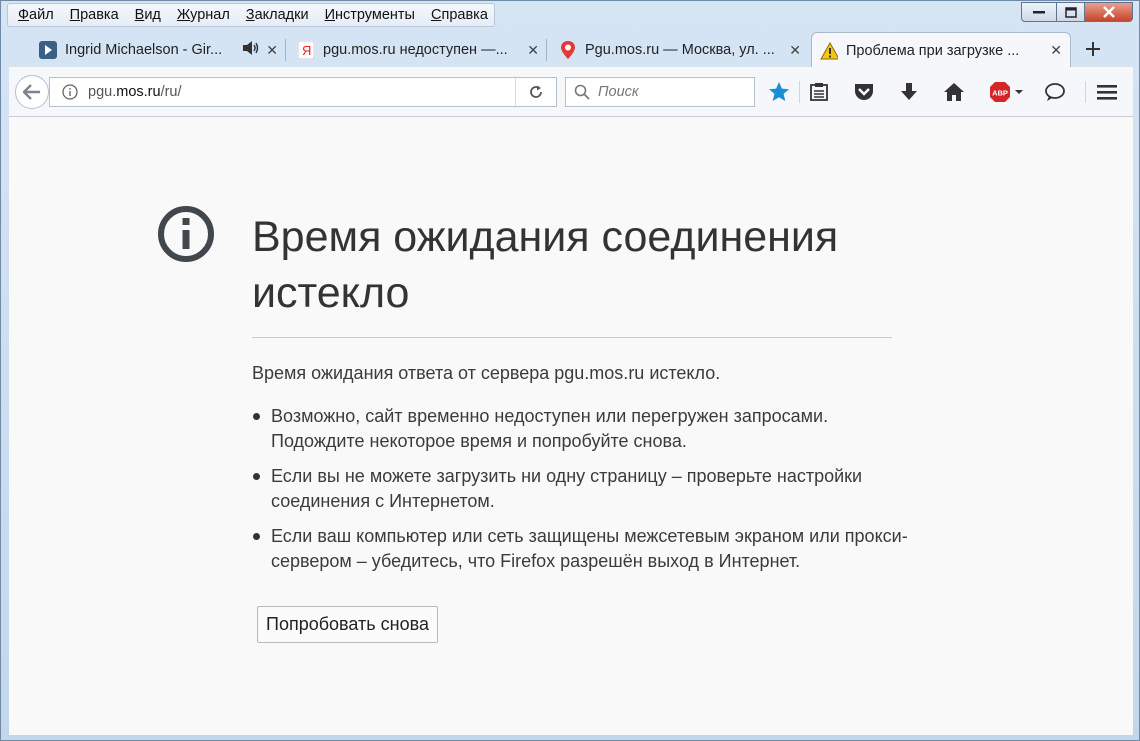 Image resolution: width=1140 pixels, height=741 pixels. Describe the element at coordinates (1055, 92) in the screenshot. I see `chat-icon` at that location.